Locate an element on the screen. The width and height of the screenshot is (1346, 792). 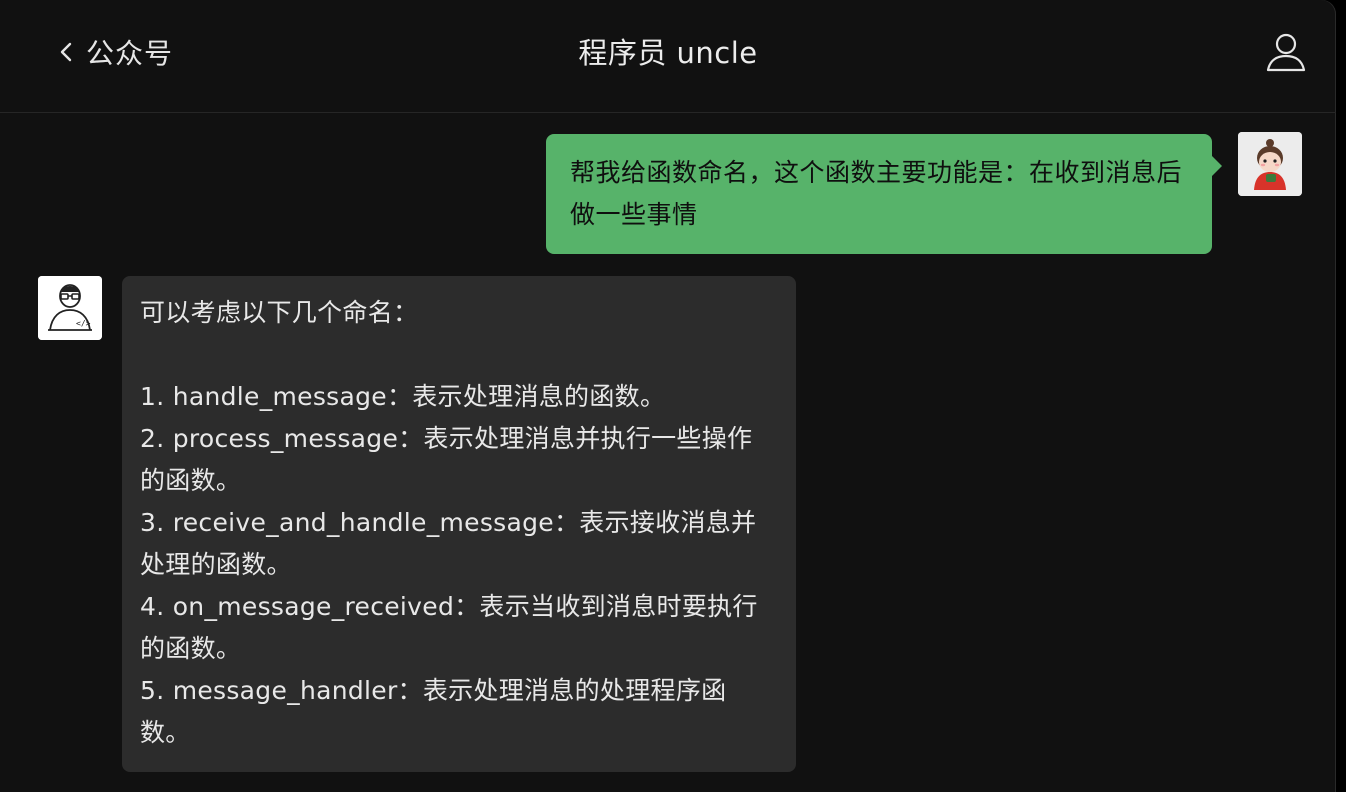
user-profile-icon is located at coordinates (1286, 52).